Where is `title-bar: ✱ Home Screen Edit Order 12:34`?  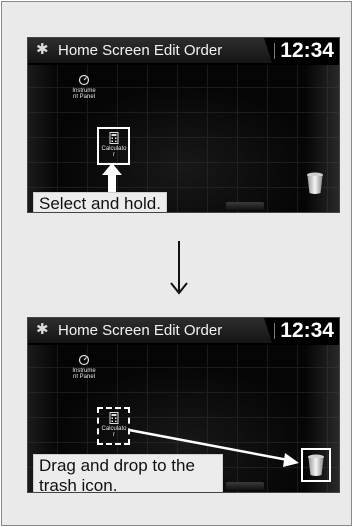
title-bar: ✱ Home Screen Edit Order 12:34 is located at coordinates (183, 51).